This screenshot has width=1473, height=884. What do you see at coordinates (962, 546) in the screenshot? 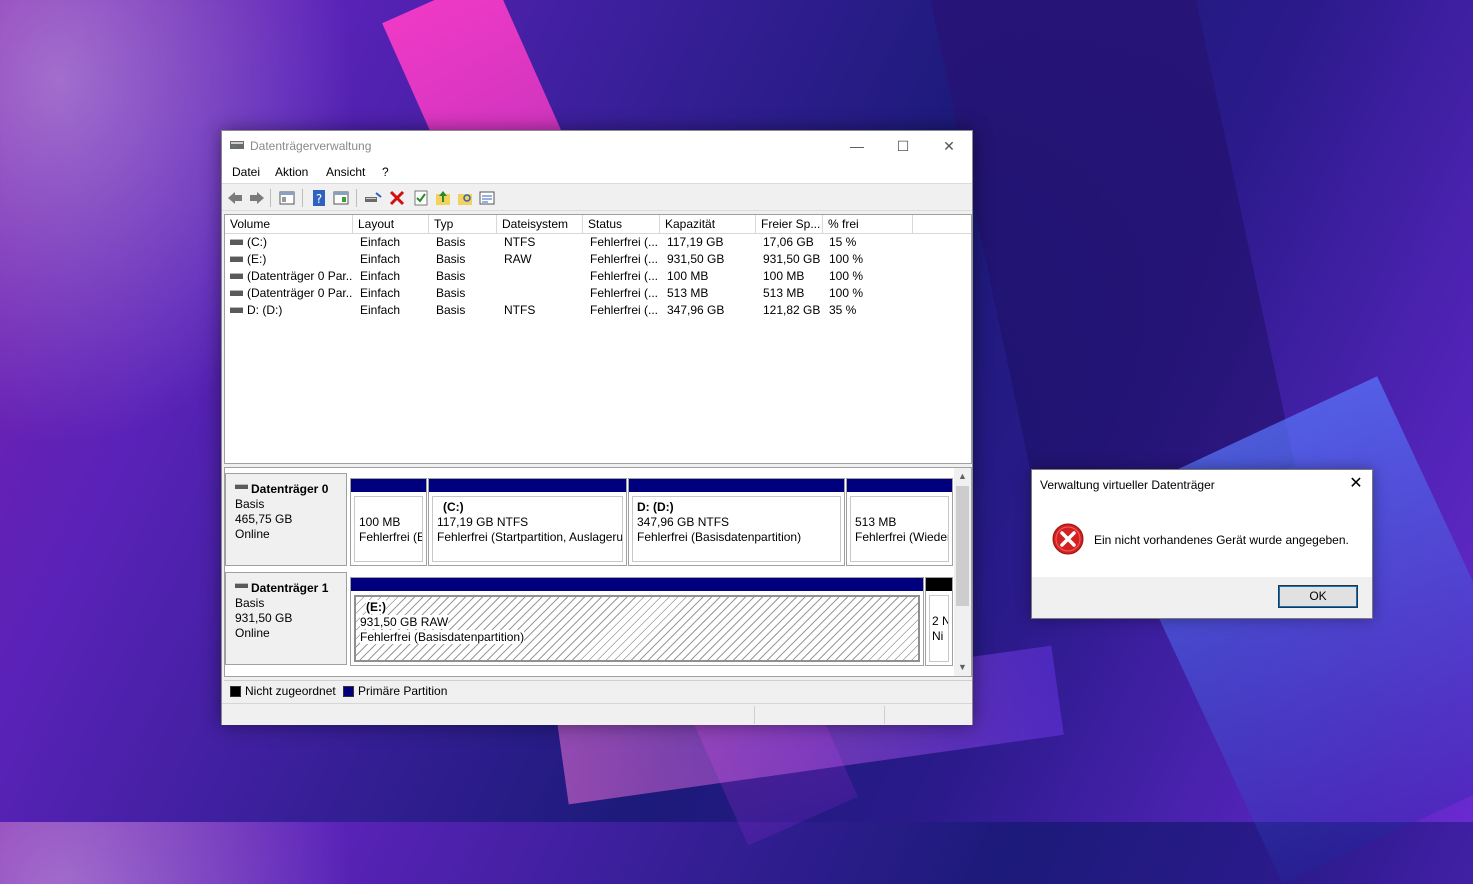
I see `scroll-thumb` at bounding box center [962, 546].